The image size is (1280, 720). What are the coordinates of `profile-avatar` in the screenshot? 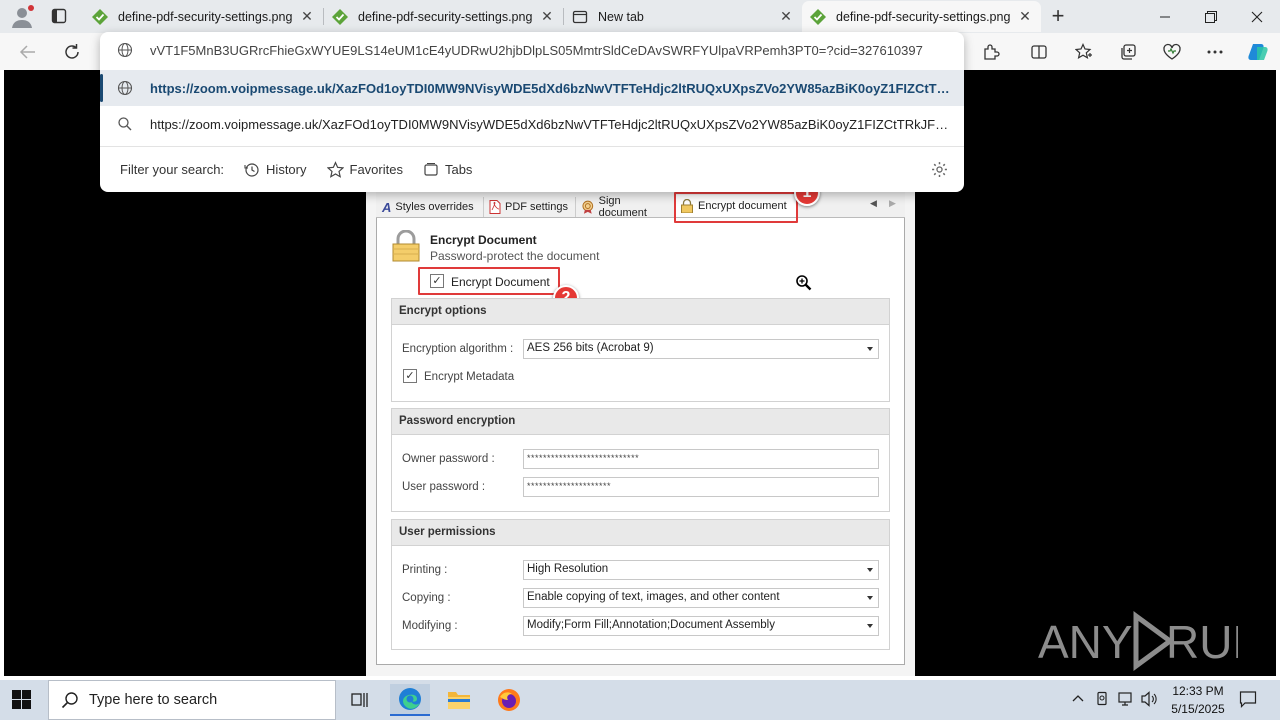 It's located at (22, 17).